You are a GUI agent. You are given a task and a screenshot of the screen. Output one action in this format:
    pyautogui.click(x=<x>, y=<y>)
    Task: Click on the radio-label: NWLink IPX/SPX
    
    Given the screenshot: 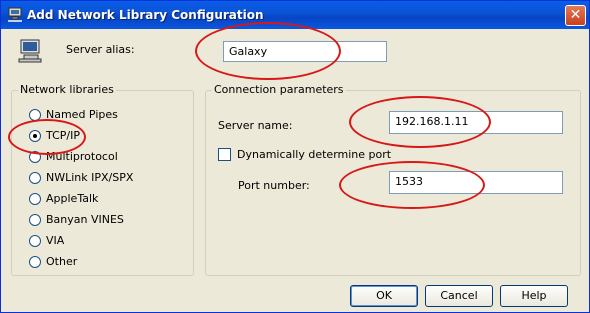 What is the action you would take?
    pyautogui.click(x=90, y=177)
    